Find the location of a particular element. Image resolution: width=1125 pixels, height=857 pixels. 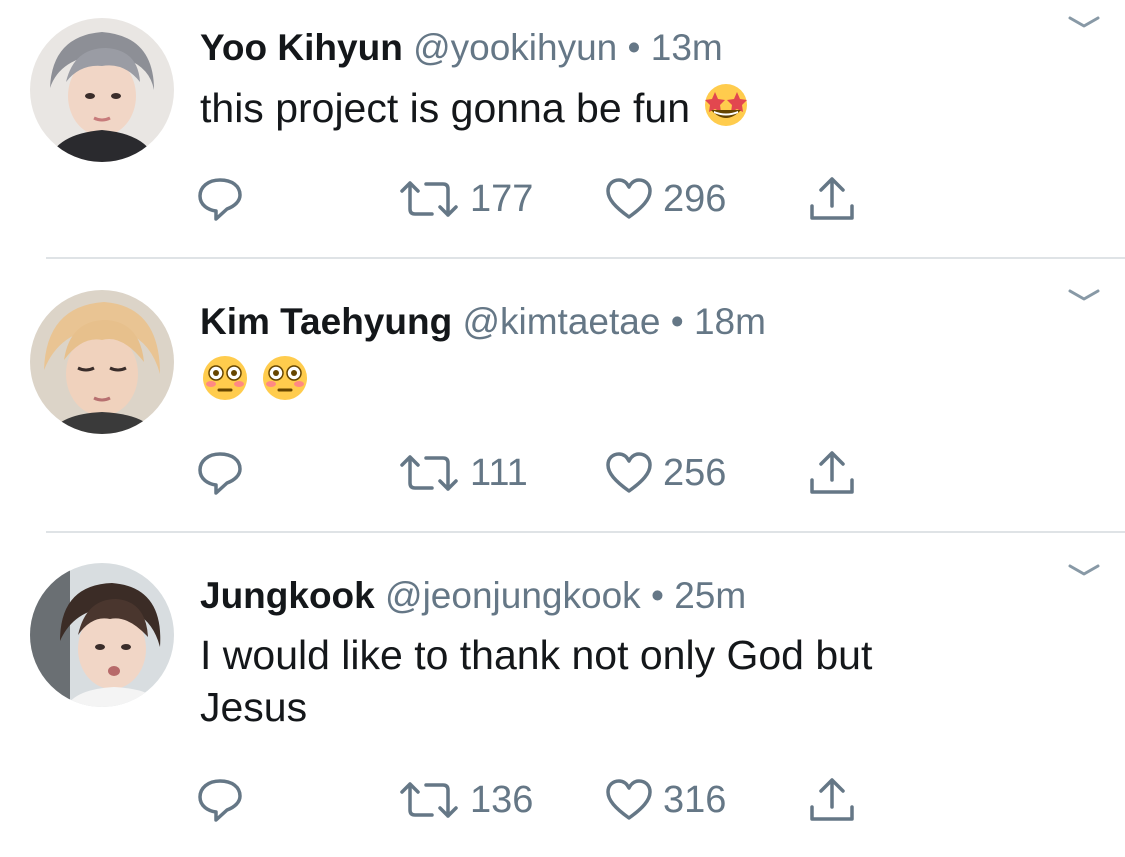

like-button: 256 is located at coordinates (665, 473).